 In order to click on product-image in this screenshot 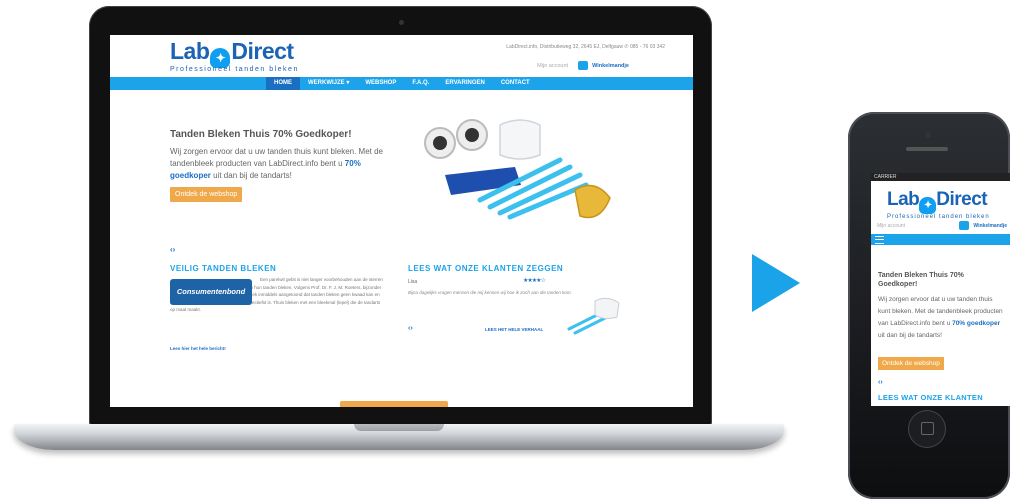, I will do `click(517, 169)`.